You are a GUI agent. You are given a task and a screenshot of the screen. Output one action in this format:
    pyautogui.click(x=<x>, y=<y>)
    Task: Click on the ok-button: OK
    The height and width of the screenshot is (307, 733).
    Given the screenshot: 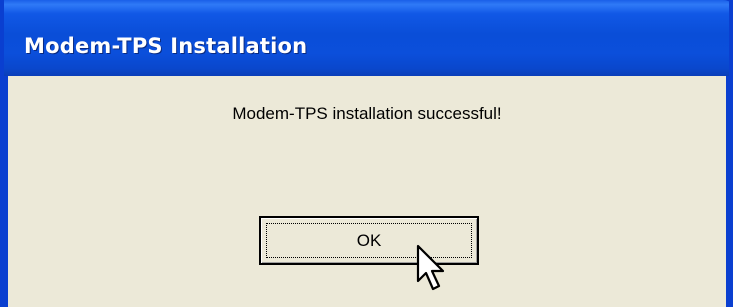 What is the action you would take?
    pyautogui.click(x=369, y=240)
    